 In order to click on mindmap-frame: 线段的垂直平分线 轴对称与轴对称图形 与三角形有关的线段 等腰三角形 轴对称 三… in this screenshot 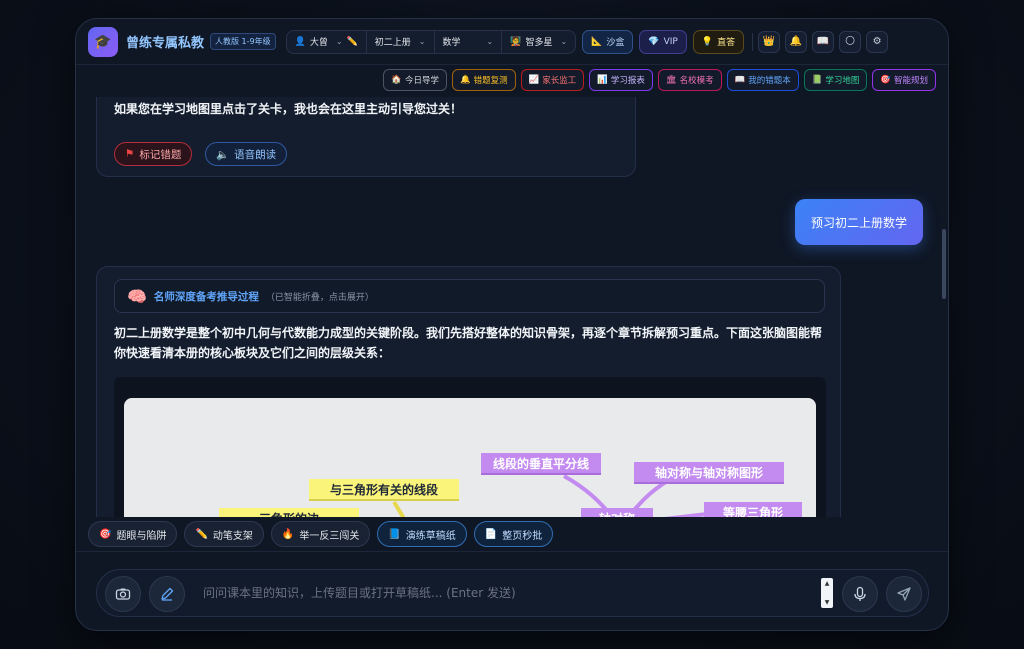, I will do `click(470, 447)`.